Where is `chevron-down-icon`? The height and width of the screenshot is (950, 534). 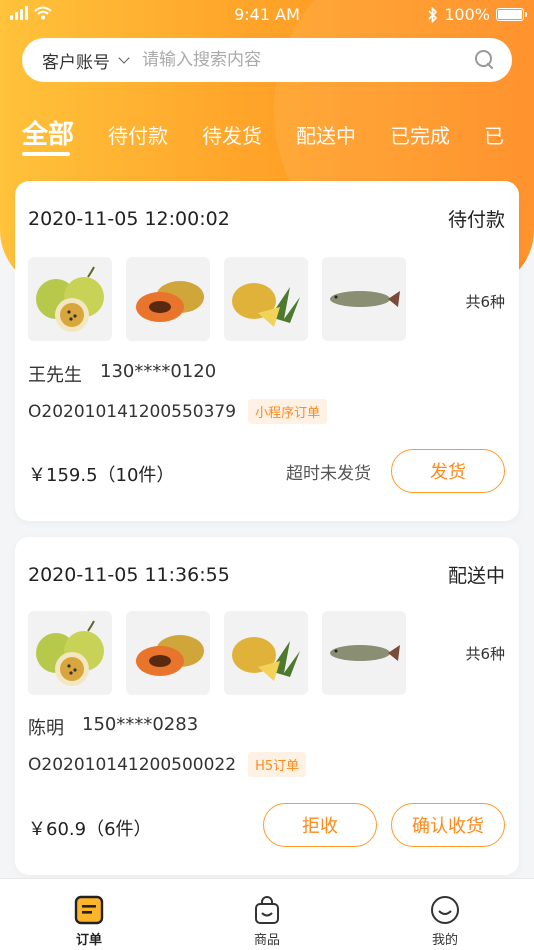
chevron-down-icon is located at coordinates (124, 58).